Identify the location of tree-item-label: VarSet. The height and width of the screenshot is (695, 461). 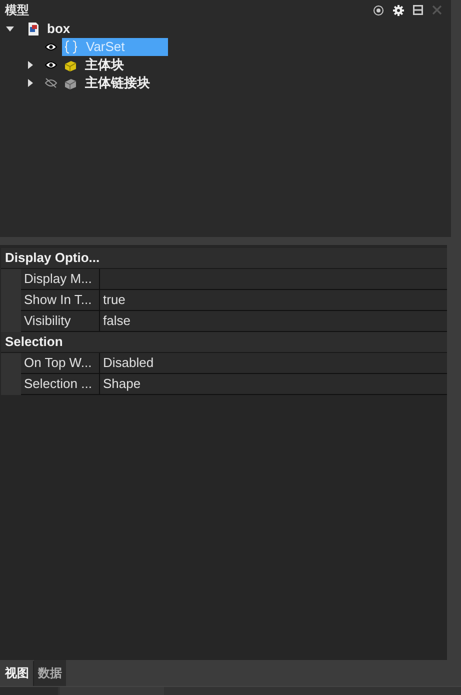
(105, 47).